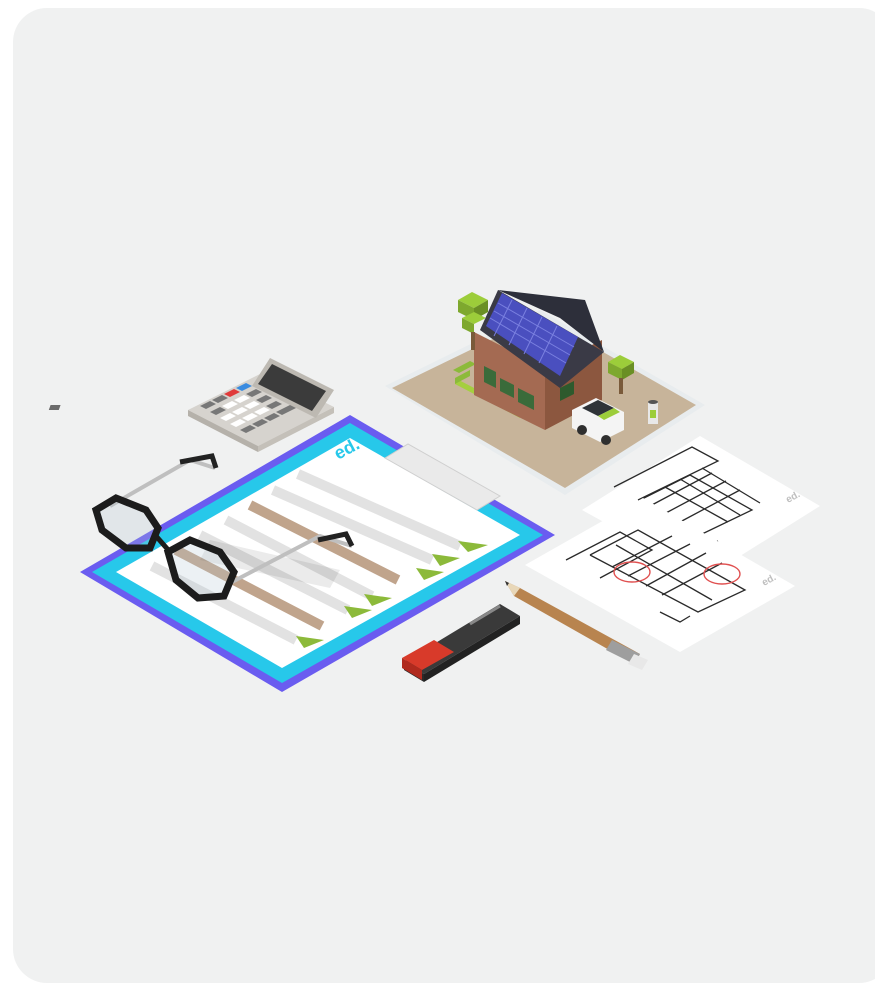 This screenshot has width=875, height=983. Describe the element at coordinates (461, 643) in the screenshot. I see `marker` at that location.